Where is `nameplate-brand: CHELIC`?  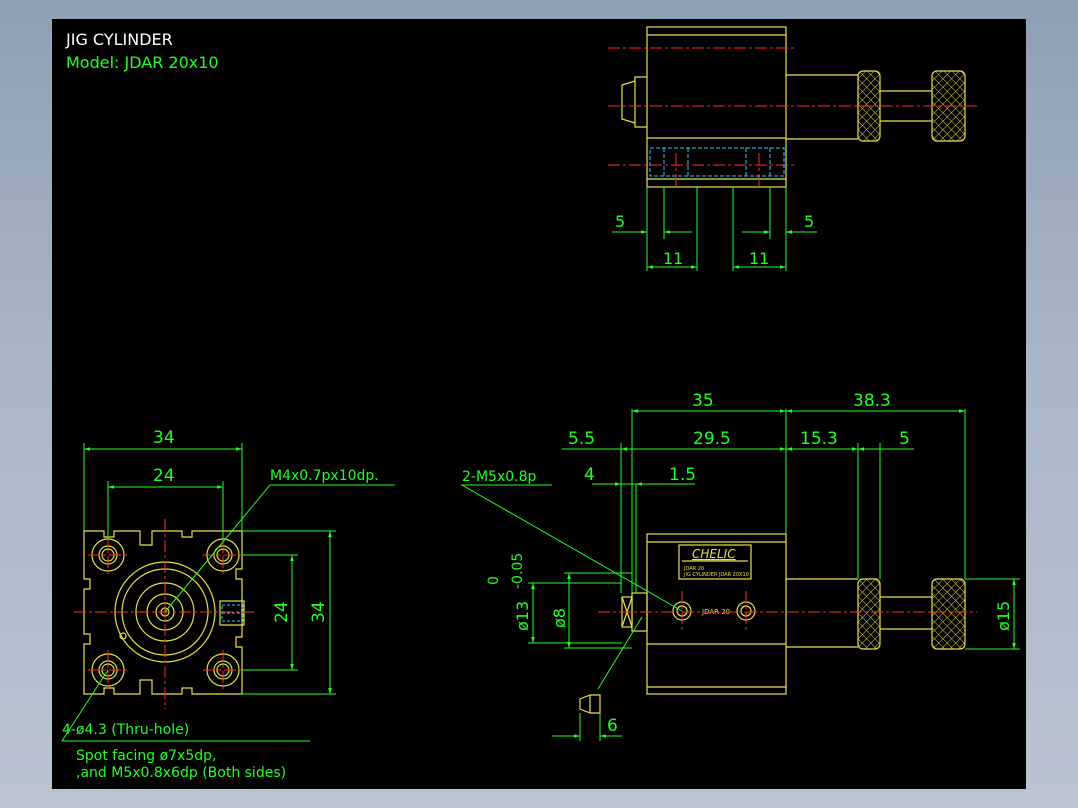 nameplate-brand: CHELIC is located at coordinates (714, 554).